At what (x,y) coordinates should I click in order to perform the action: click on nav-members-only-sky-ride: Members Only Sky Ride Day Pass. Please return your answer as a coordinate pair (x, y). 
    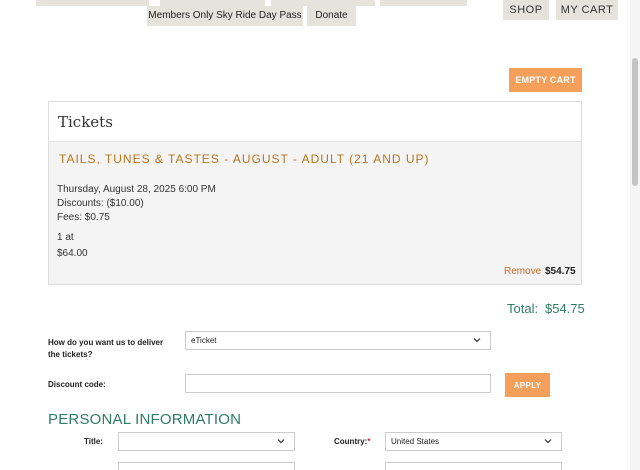
    Looking at the image, I should click on (225, 16).